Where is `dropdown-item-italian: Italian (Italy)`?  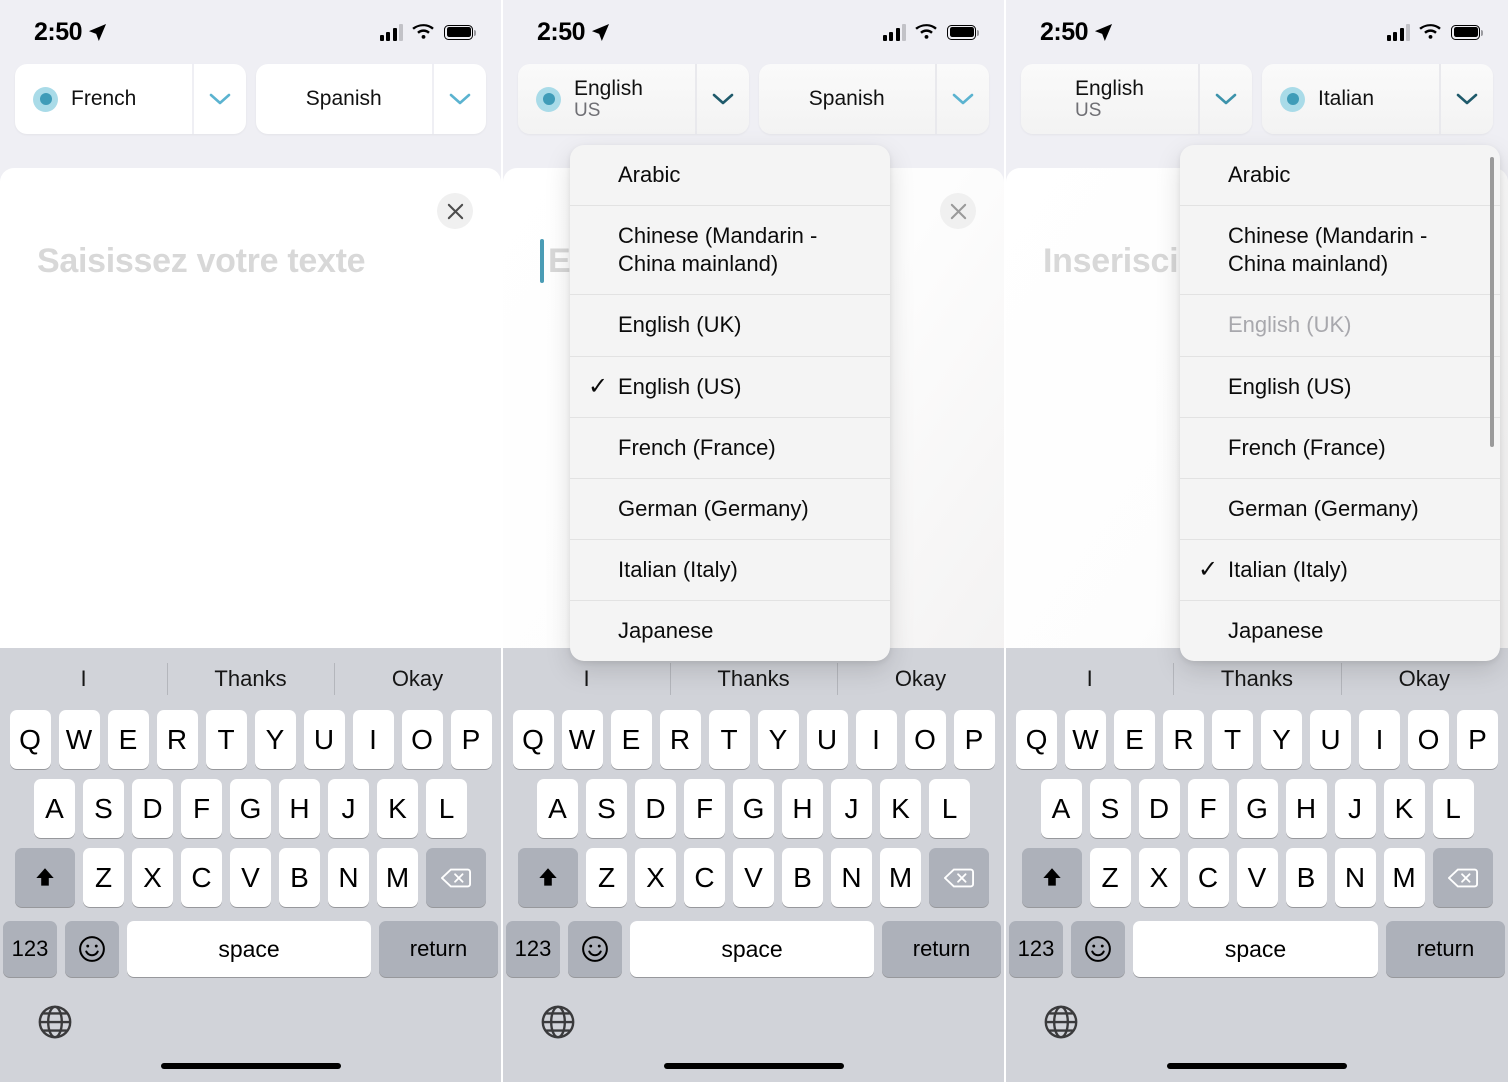 dropdown-item-italian: Italian (Italy) is located at coordinates (730, 571).